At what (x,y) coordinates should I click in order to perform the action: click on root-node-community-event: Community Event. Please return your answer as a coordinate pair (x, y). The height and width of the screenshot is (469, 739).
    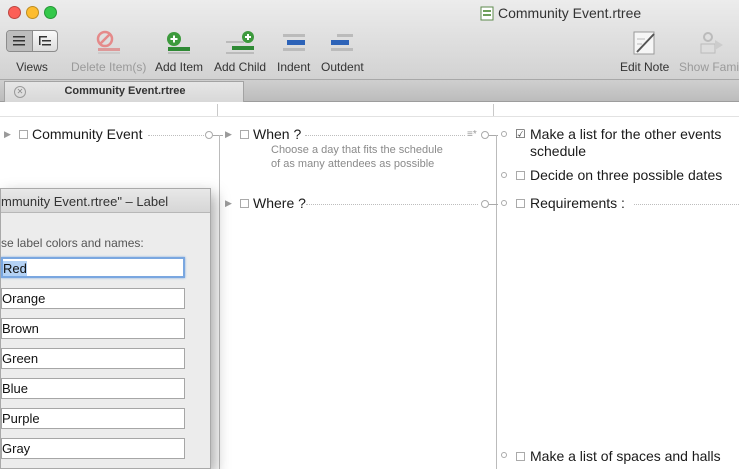
    Looking at the image, I should click on (87, 134).